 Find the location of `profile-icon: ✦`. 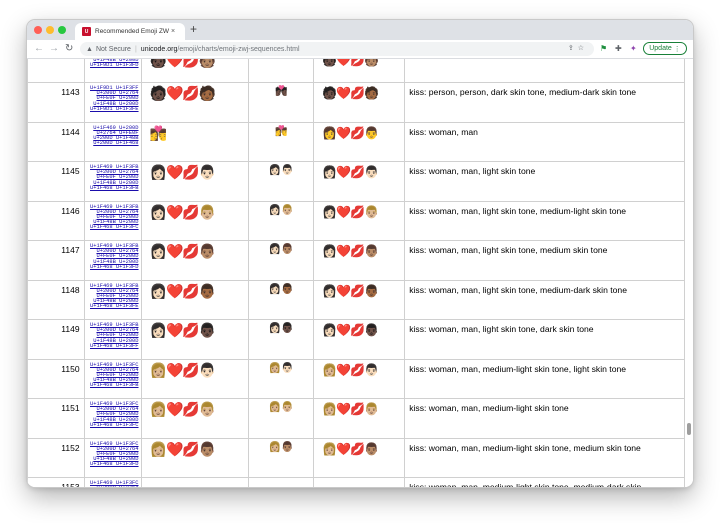

profile-icon: ✦ is located at coordinates (633, 48).